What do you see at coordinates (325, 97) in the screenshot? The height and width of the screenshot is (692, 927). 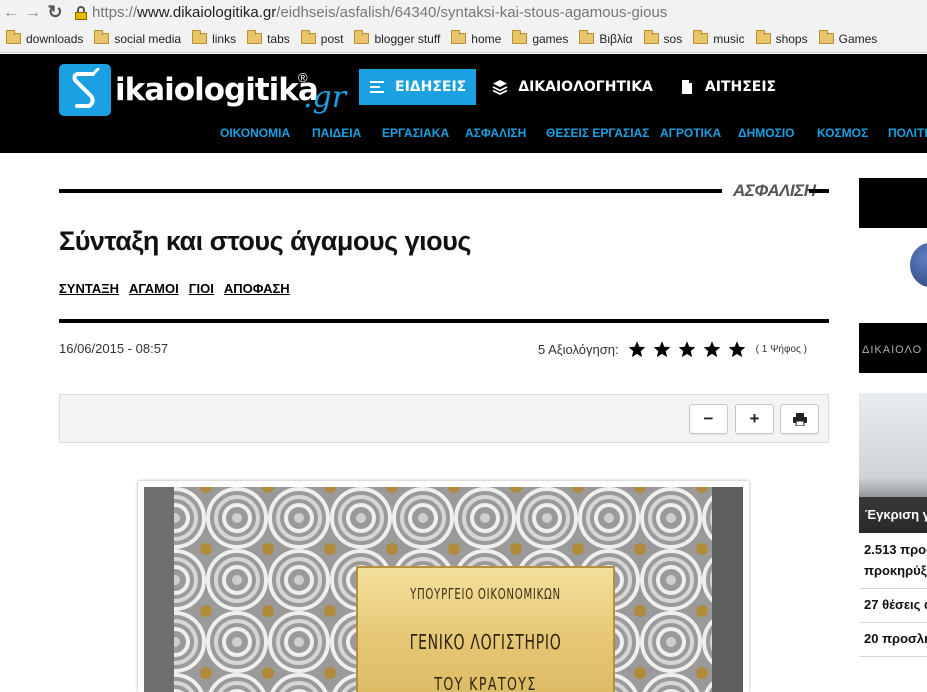 I see `logo-domain-suffix: .gr` at bounding box center [325, 97].